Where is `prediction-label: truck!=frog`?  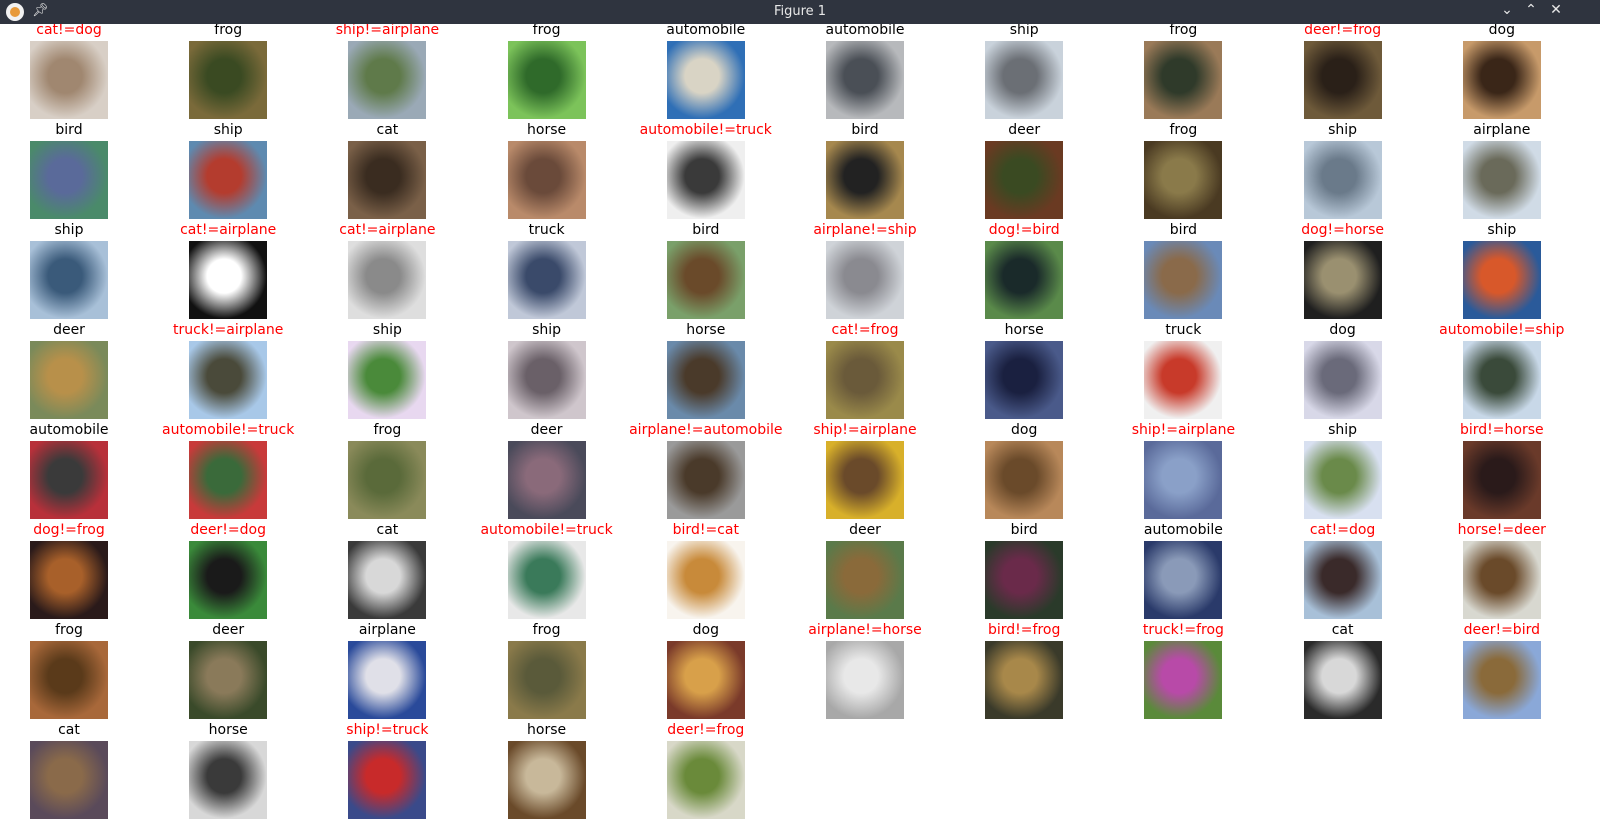
prediction-label: truck!=frog is located at coordinates (1183, 630).